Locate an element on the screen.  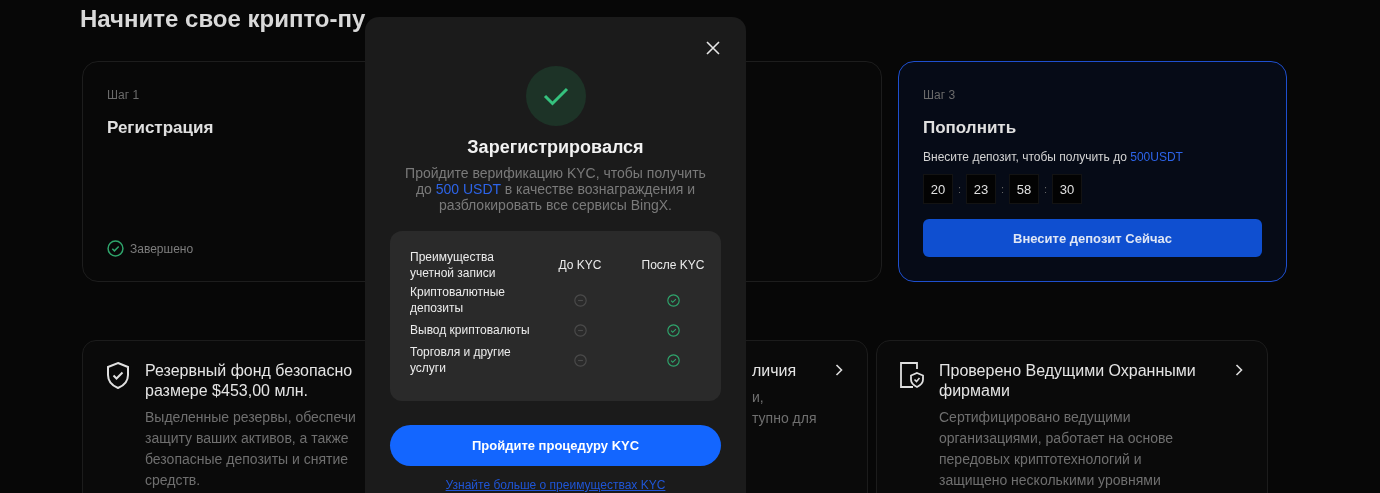
column-header: Преимущества учетной записи is located at coordinates (453, 265).